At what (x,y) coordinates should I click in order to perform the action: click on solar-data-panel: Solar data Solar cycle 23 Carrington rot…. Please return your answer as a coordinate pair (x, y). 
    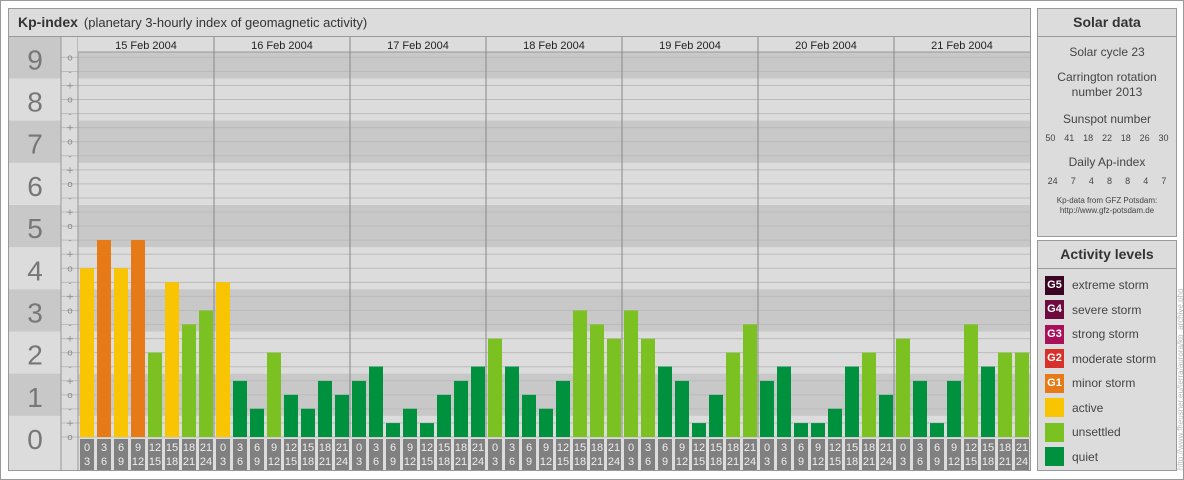
    Looking at the image, I should click on (1107, 122).